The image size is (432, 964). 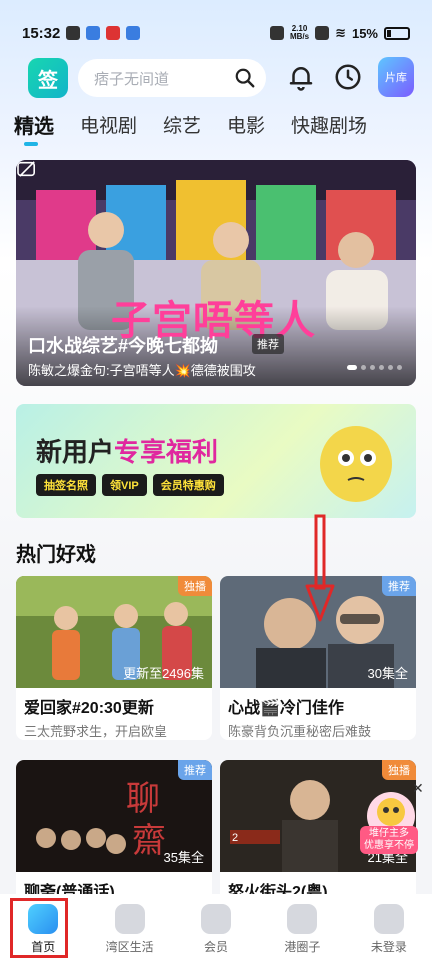 What do you see at coordinates (322, 33) in the screenshot?
I see `sim-icon` at bounding box center [322, 33].